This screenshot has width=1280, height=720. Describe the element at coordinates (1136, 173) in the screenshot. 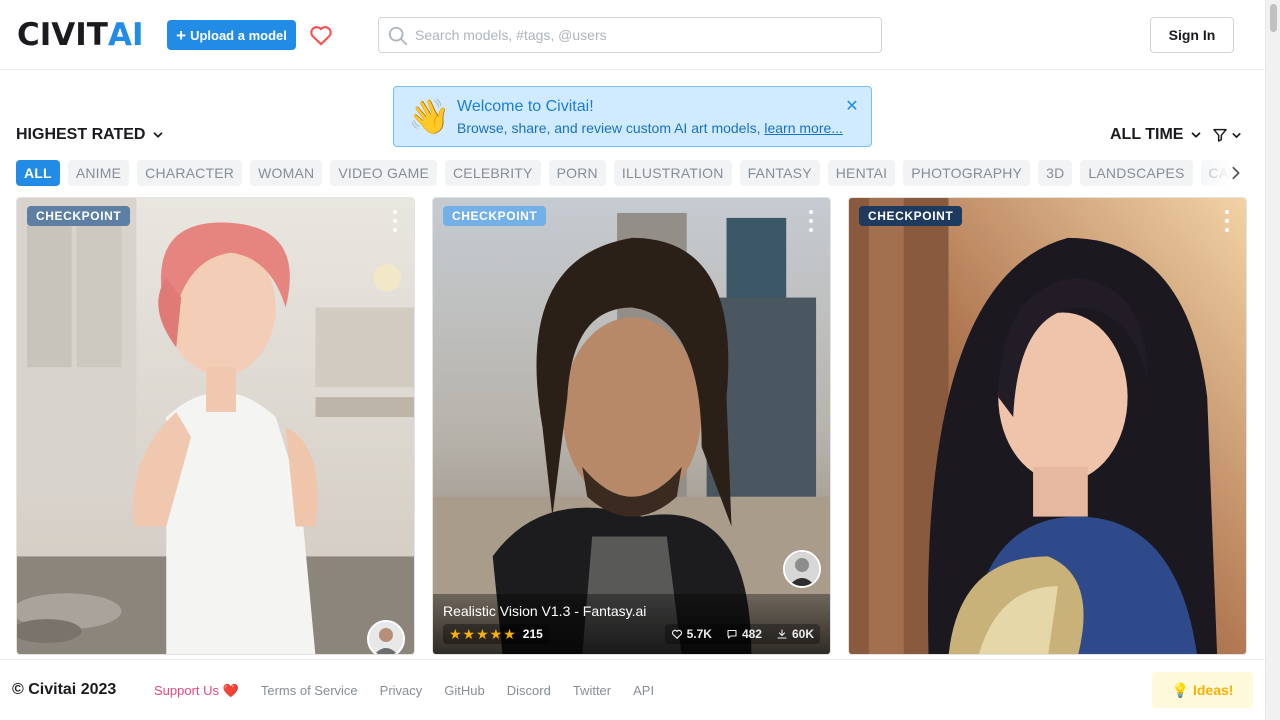

I see `tag-landscapes: LANDSCAPES` at that location.